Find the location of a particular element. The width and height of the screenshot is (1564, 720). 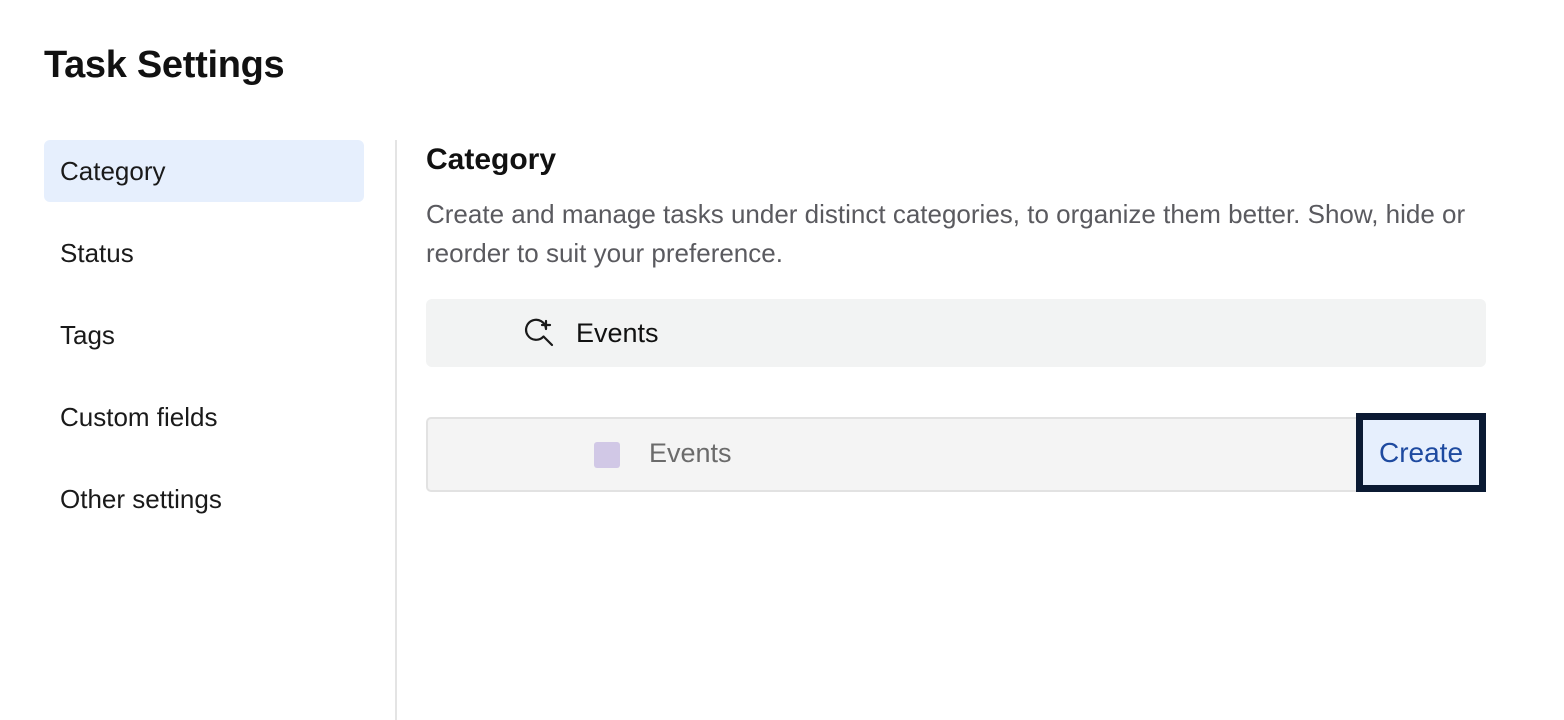

new-category-name: Events is located at coordinates (690, 453).